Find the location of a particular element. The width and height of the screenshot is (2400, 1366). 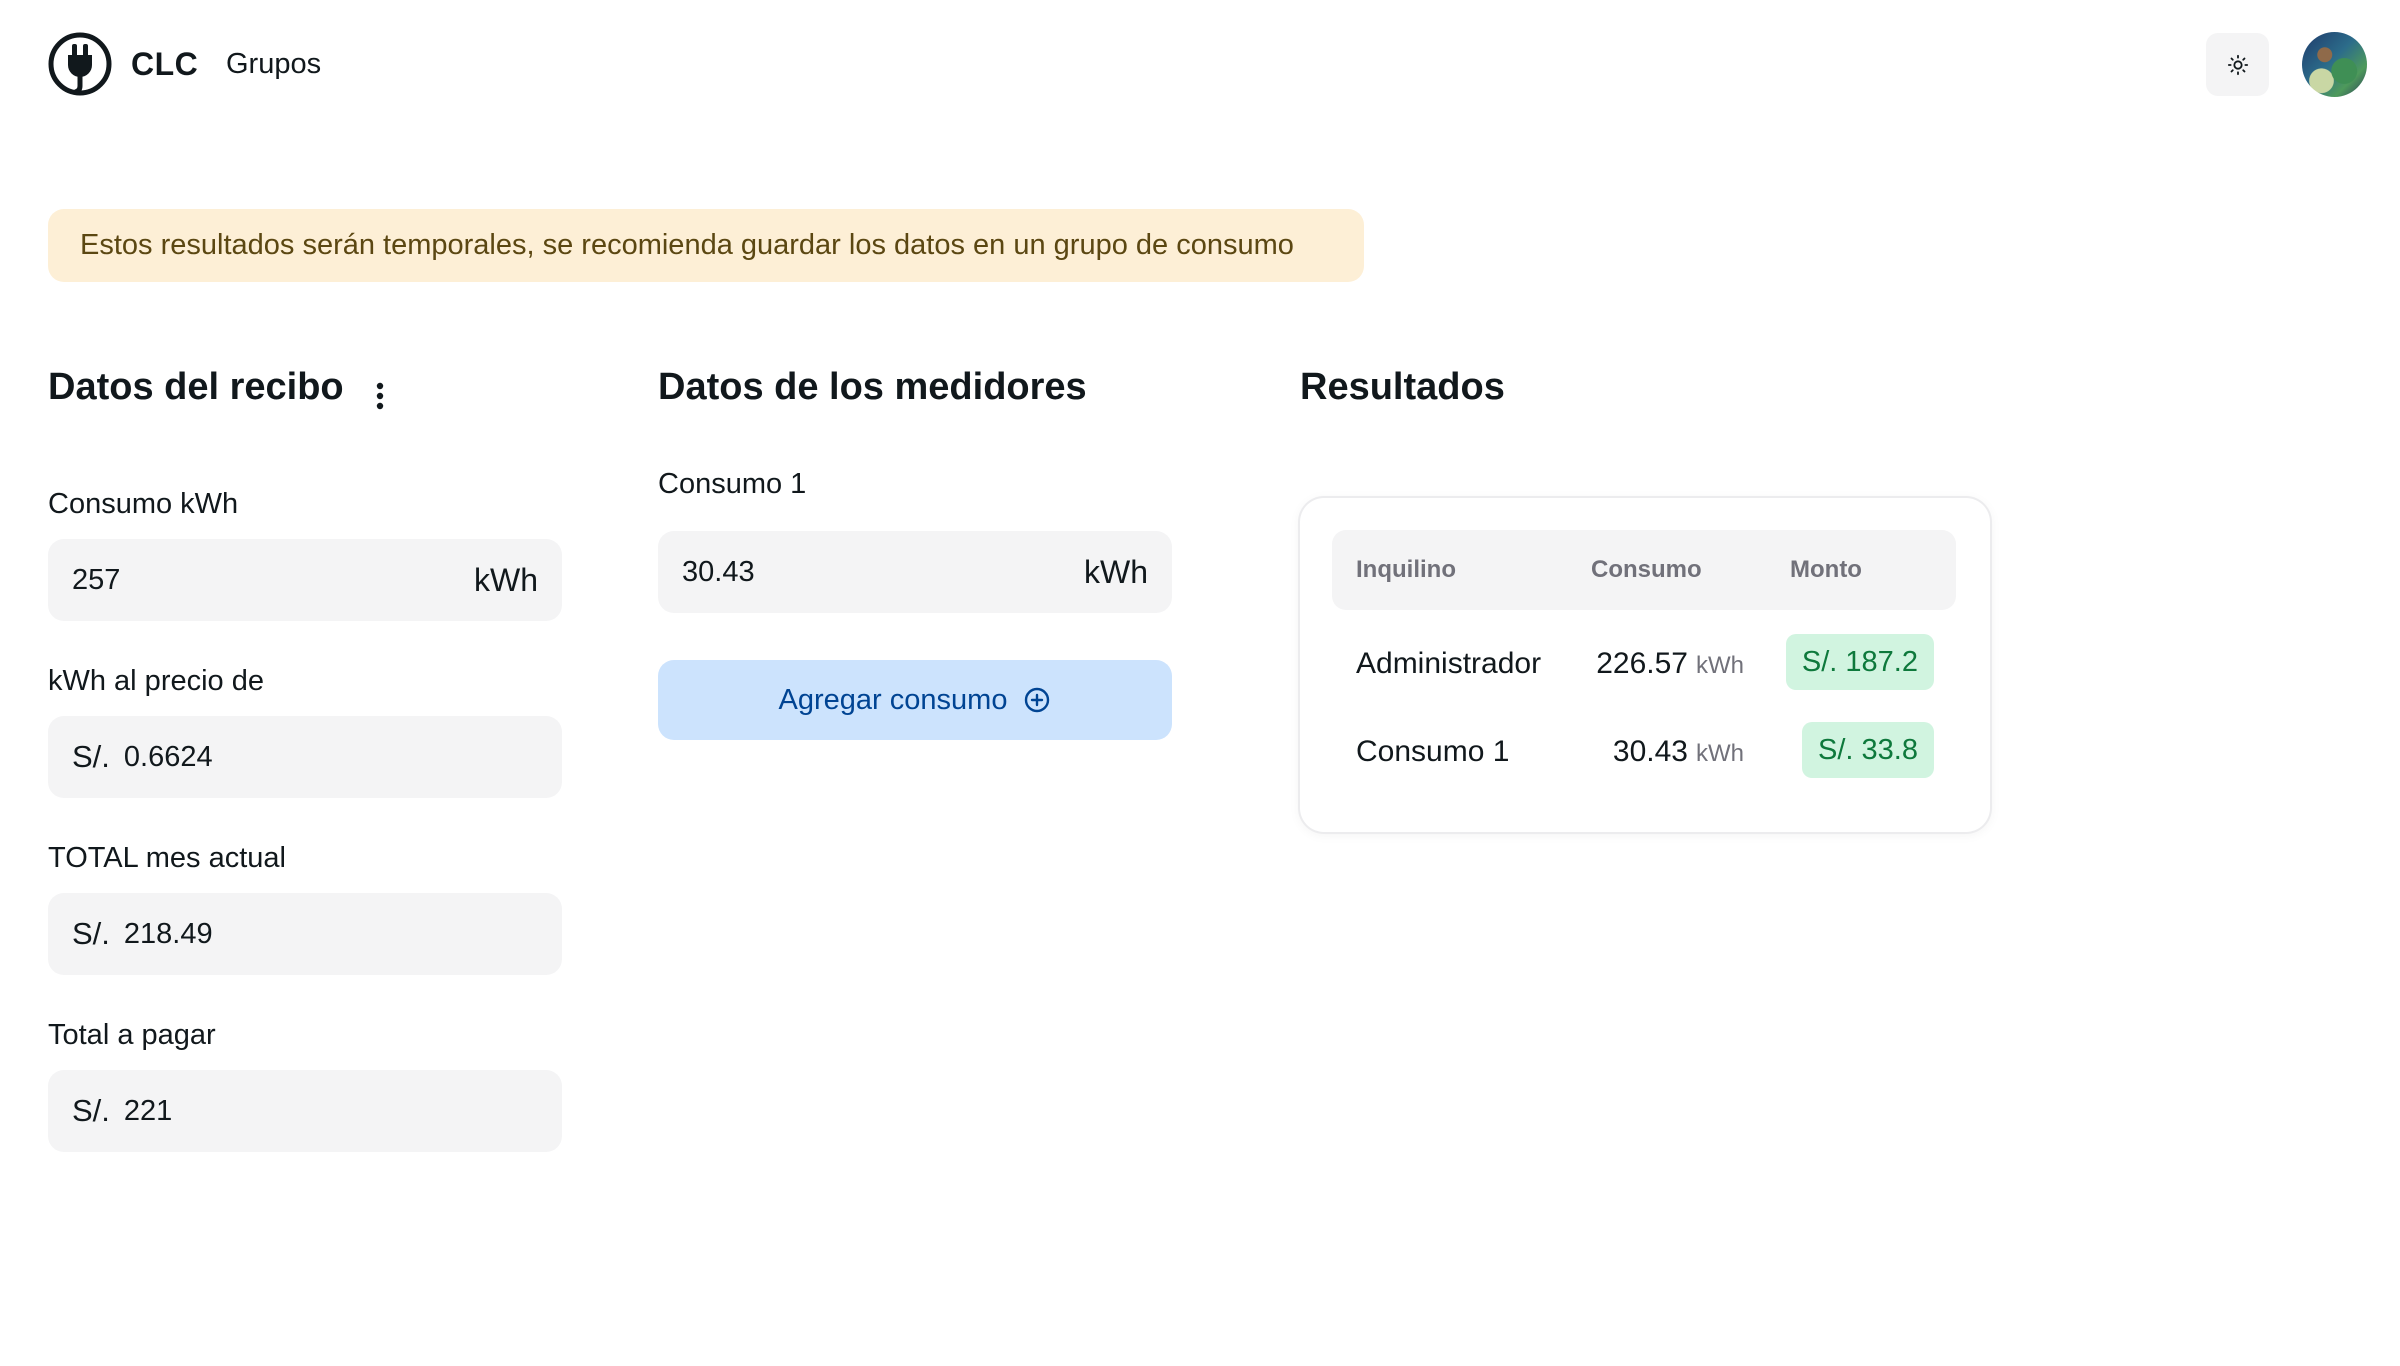

add-consumption-button: Agregar consumo is located at coordinates (915, 700).